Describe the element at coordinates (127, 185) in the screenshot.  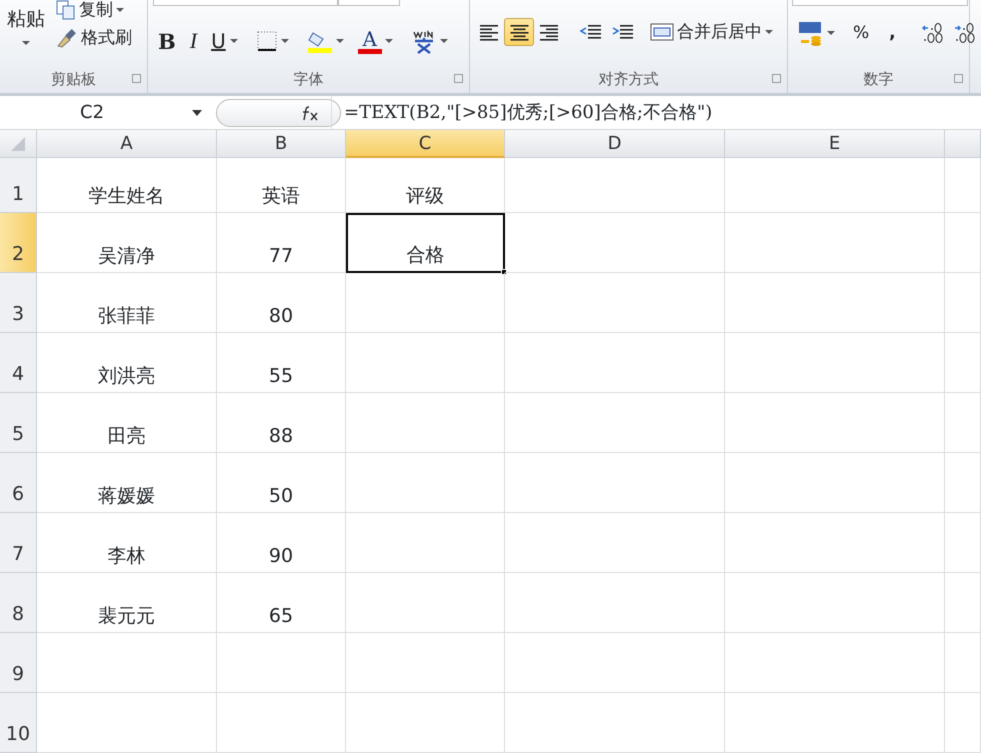
I see `table-cell: 学生姓名` at that location.